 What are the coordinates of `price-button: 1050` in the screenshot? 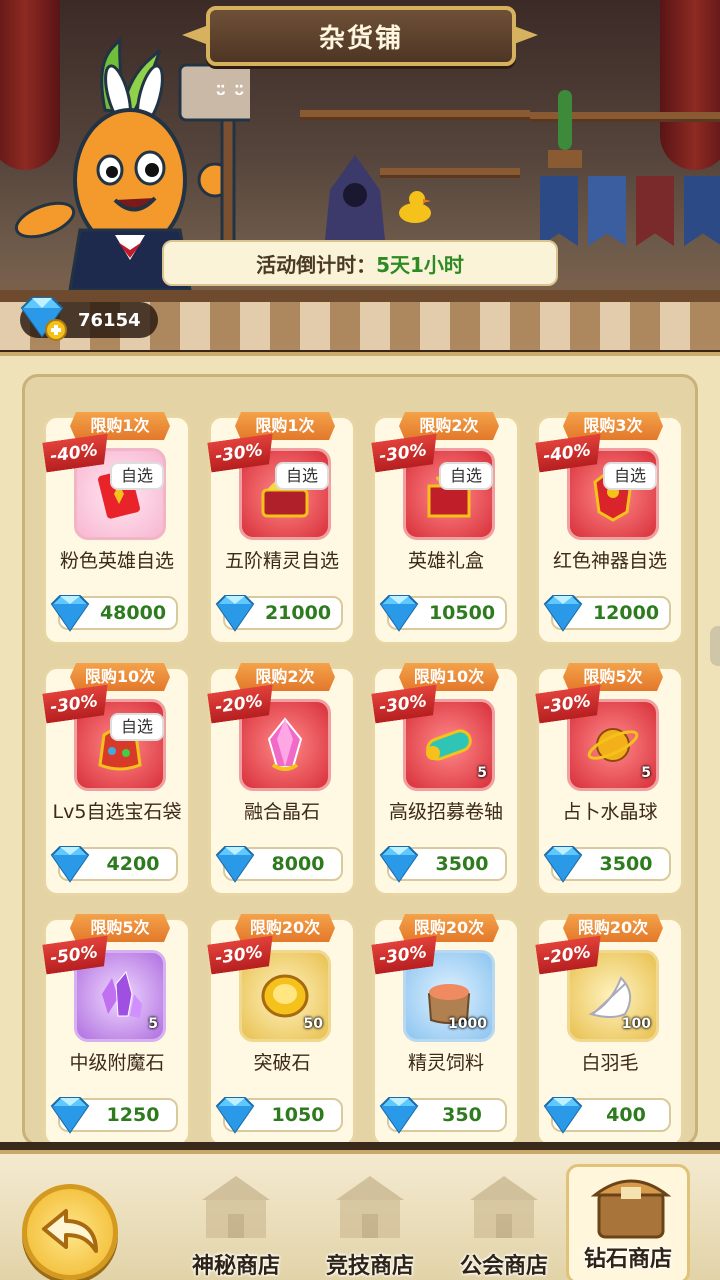 It's located at (279, 1115).